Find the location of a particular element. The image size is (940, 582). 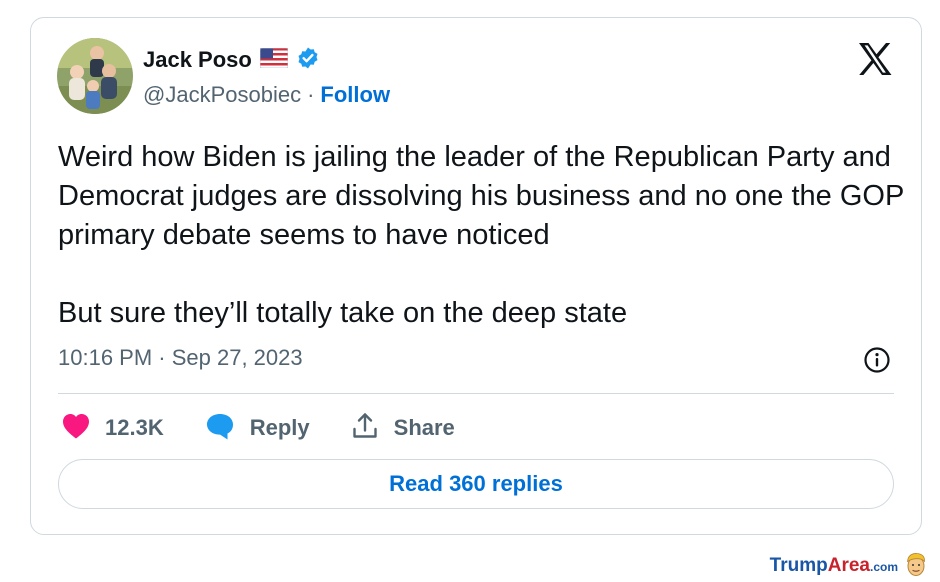

reply-button: Reply is located at coordinates (257, 428).